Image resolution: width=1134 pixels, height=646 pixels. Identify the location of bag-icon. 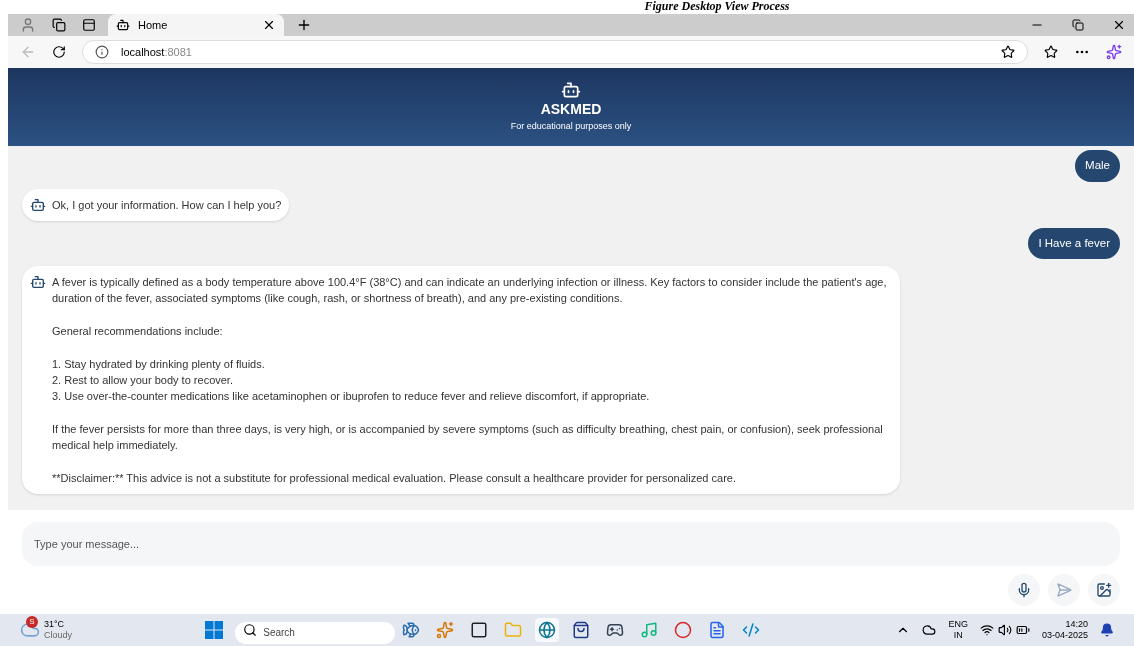
(581, 630).